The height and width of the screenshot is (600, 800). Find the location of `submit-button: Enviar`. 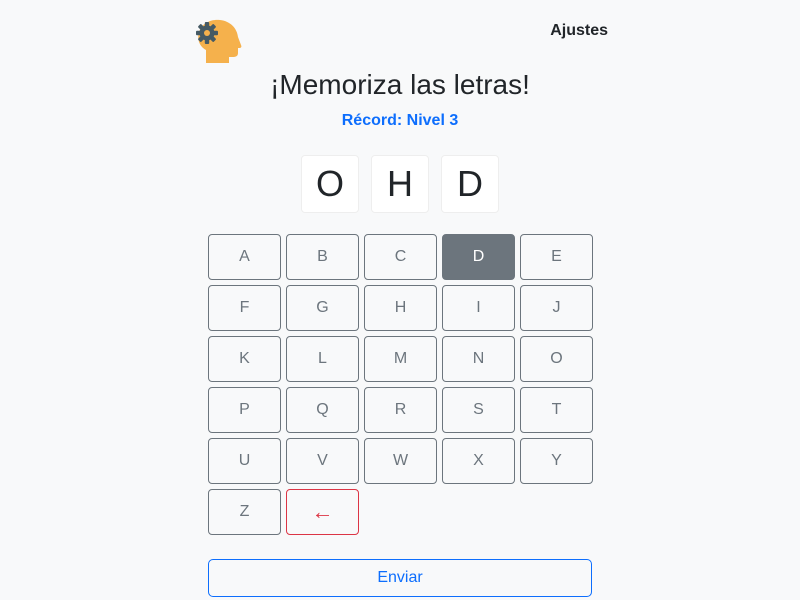

submit-button: Enviar is located at coordinates (400, 578).